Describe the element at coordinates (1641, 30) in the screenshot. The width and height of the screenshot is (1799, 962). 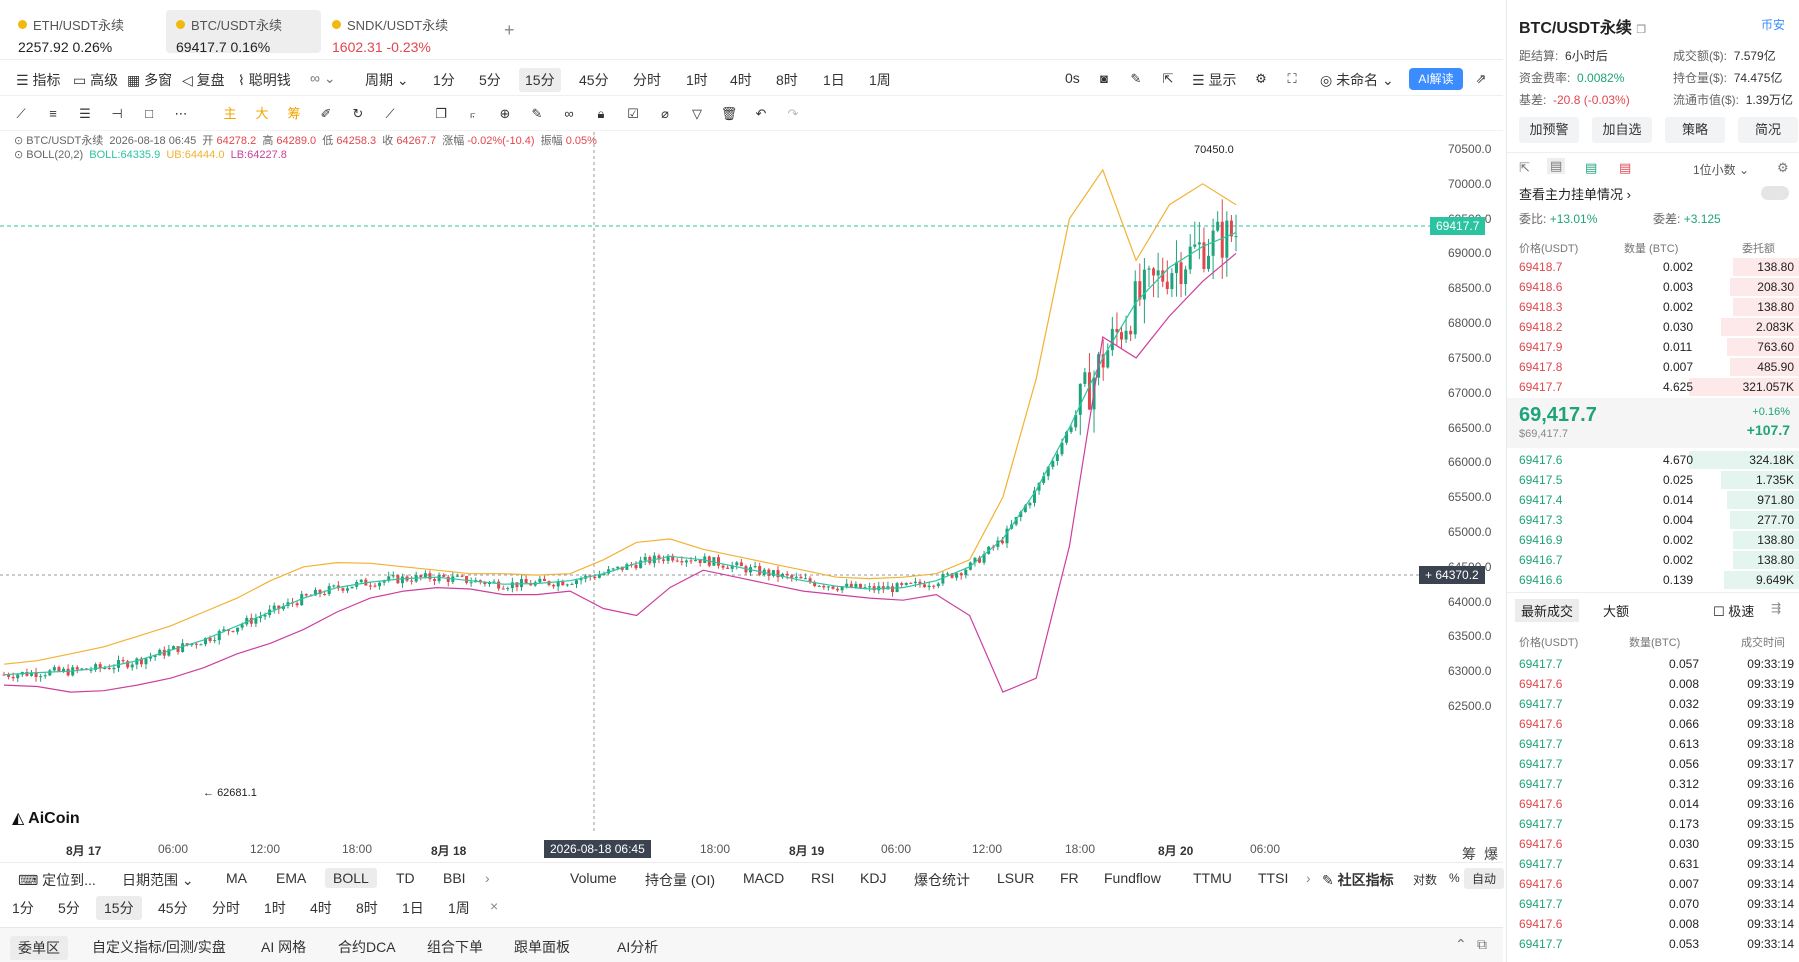
I see `copy-icon: ❐` at that location.